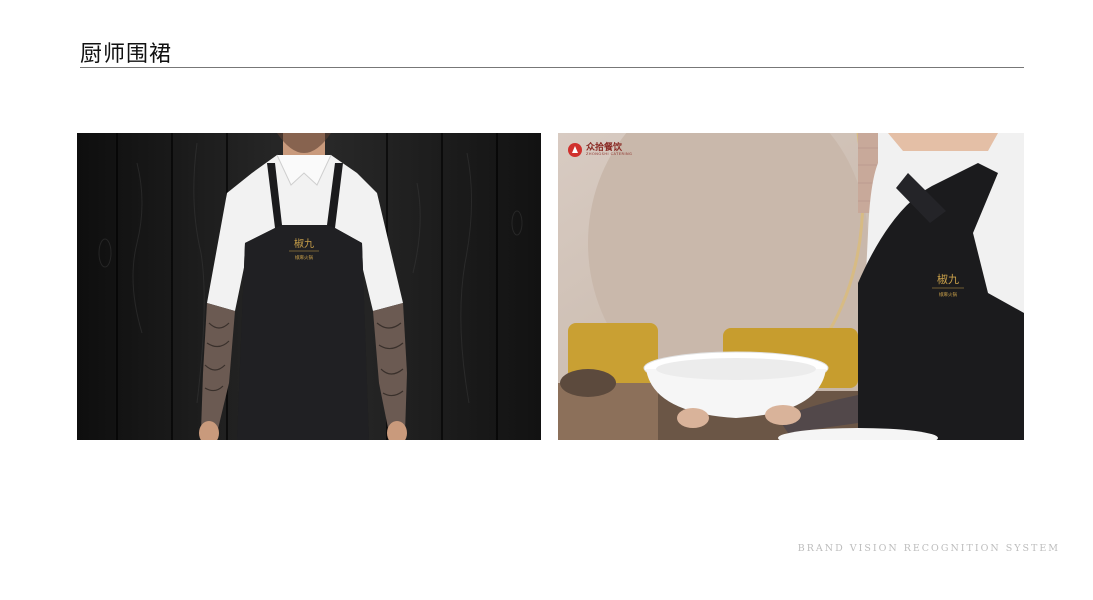 The image size is (1093, 600). I want to click on apron-logo-tagline: 椒麻火锅, so click(304, 257).